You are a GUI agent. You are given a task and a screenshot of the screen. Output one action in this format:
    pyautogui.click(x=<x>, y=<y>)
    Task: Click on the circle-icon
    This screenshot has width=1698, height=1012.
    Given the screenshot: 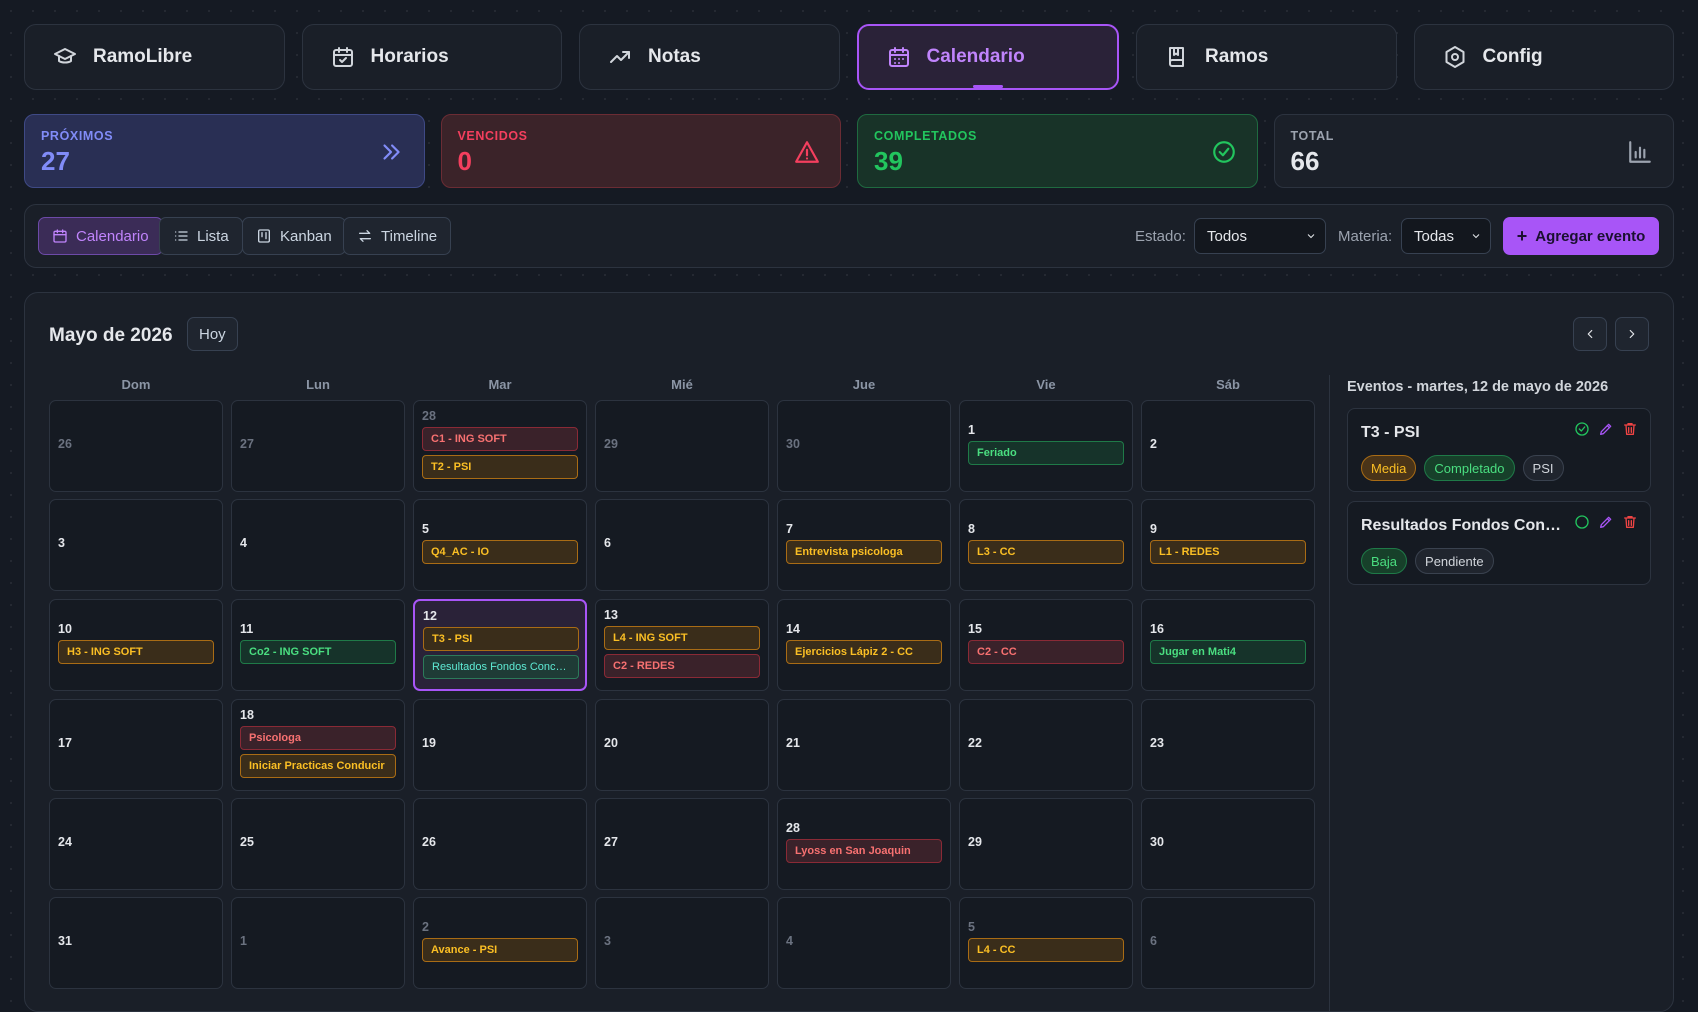 What is the action you would take?
    pyautogui.click(x=1582, y=522)
    